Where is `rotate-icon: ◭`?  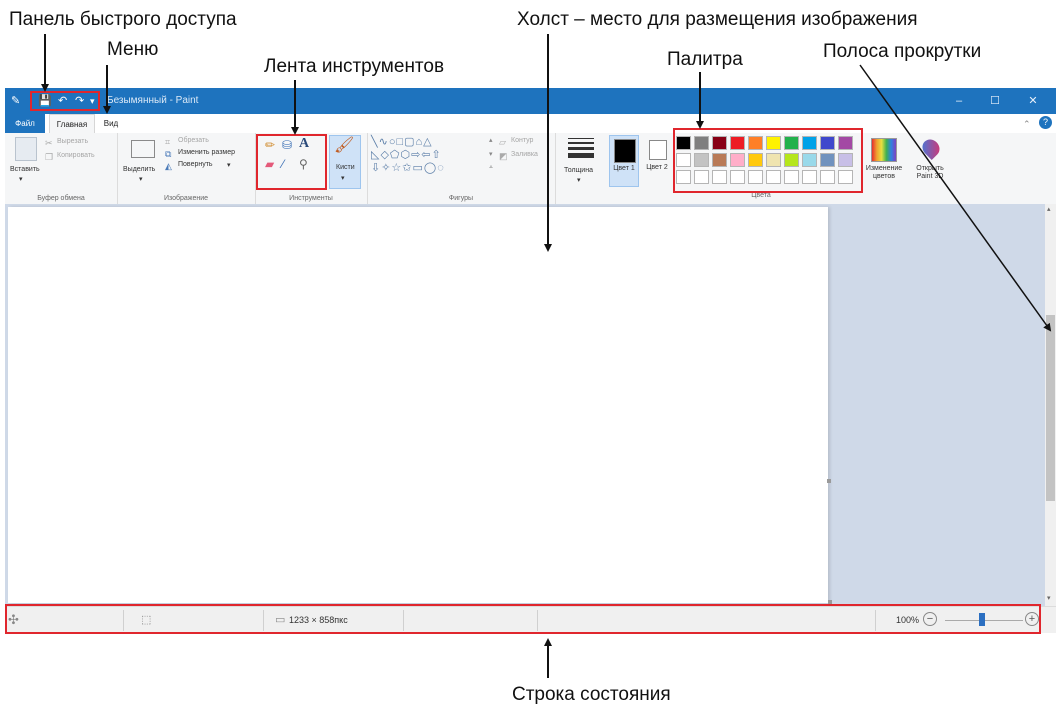
rotate-icon: ◭ is located at coordinates (168, 166).